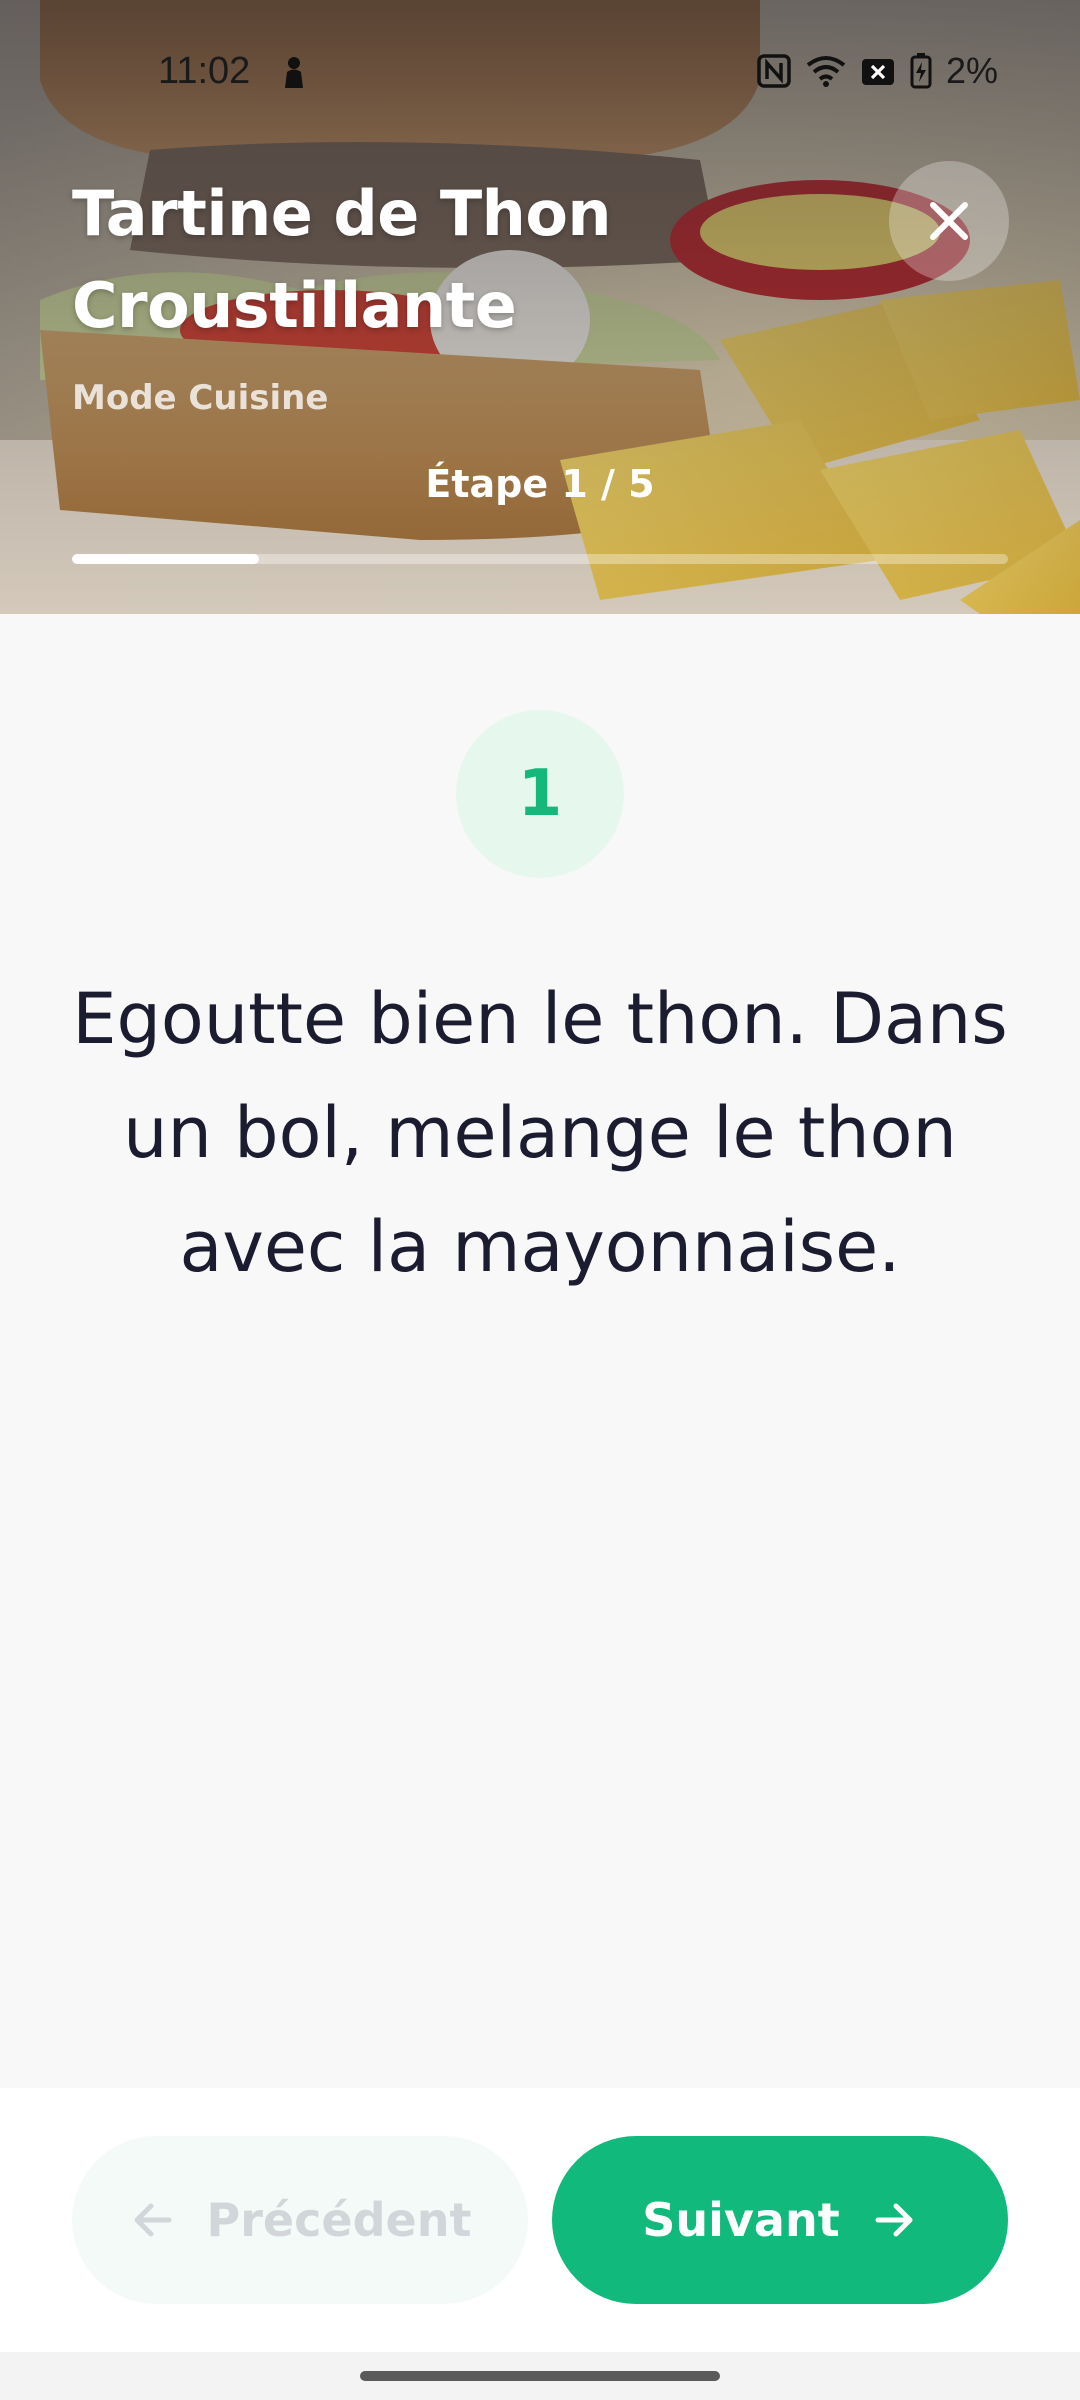 The width and height of the screenshot is (1080, 2400). I want to click on step-progress-fill, so click(166, 559).